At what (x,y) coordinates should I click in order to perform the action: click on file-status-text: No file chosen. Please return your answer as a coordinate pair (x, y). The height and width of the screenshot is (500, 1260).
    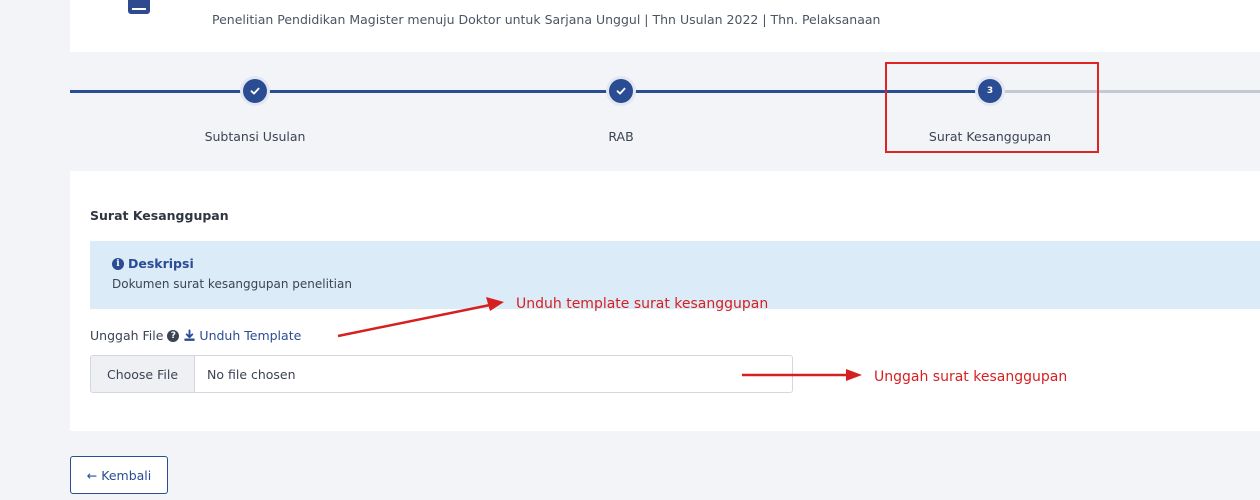
    Looking at the image, I should click on (245, 374).